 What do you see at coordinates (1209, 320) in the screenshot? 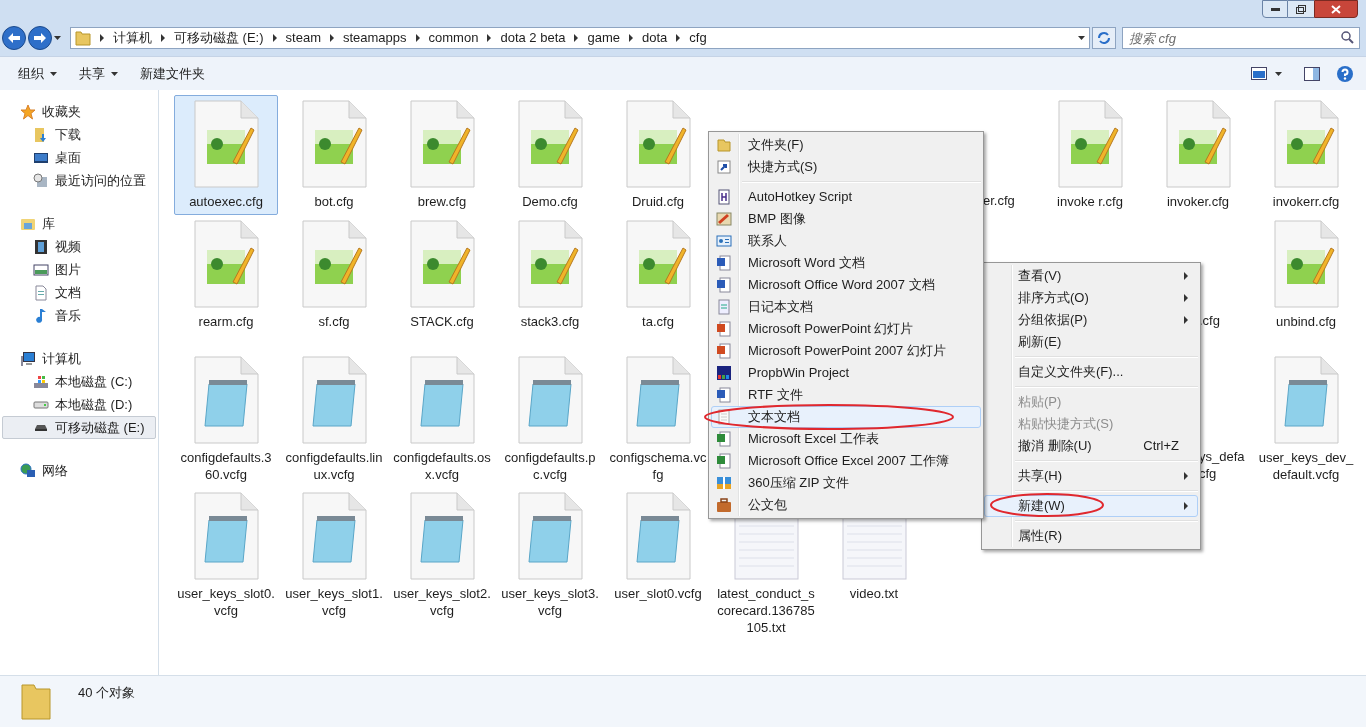
I see `file-name: .cfg` at bounding box center [1209, 320].